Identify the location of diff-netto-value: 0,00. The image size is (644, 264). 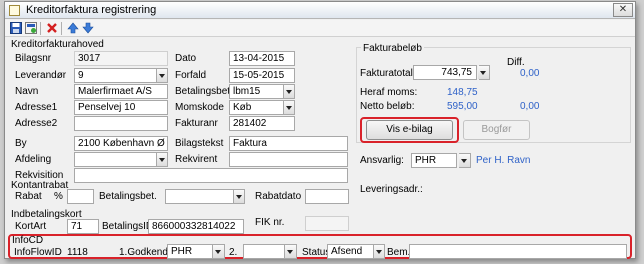
(530, 106).